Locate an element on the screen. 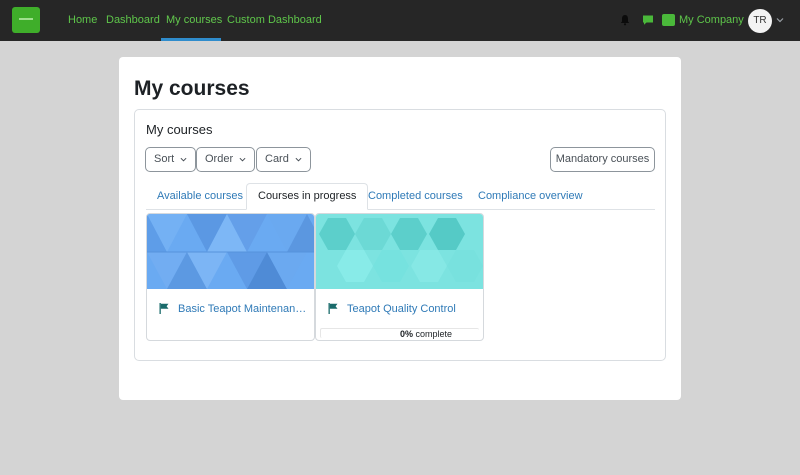  bell-icon is located at coordinates (625, 20).